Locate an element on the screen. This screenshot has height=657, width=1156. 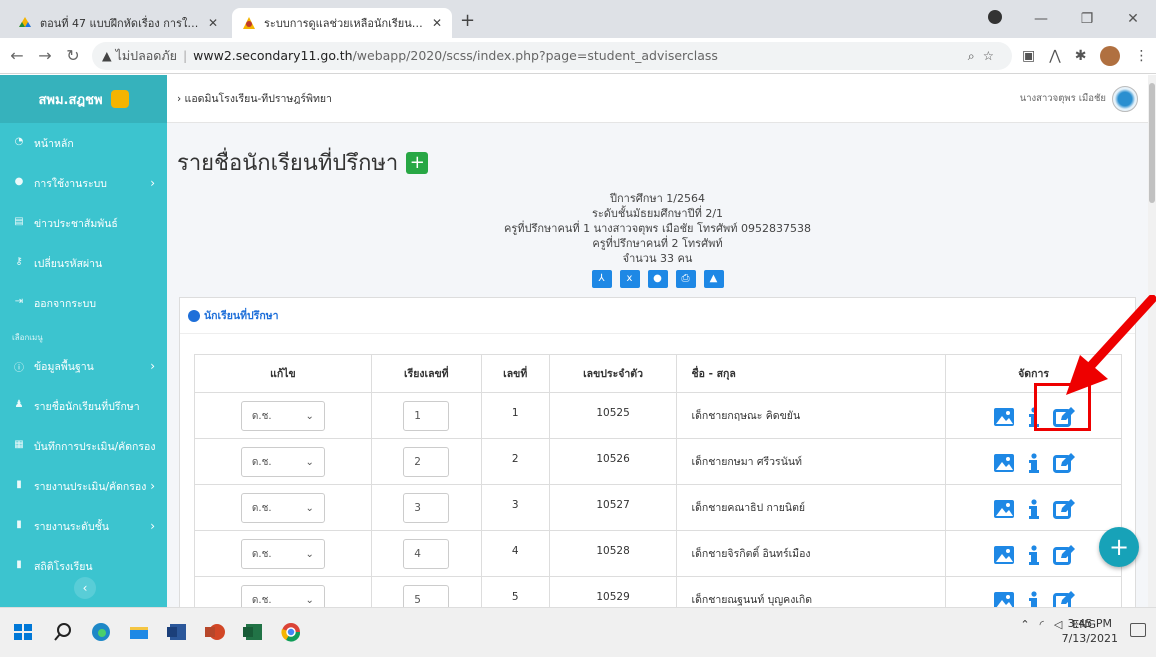
window-controls: — ❐ ✕ is located at coordinates (1064, 19).